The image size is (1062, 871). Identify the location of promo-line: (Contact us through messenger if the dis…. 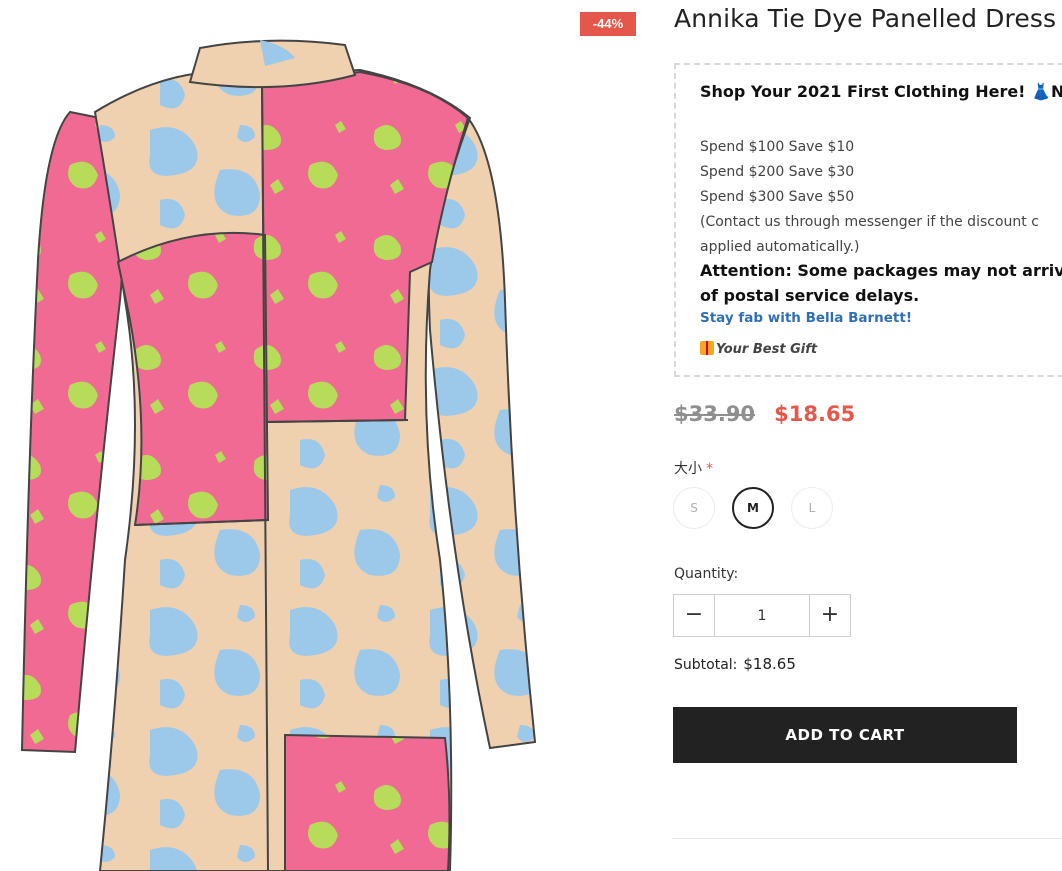
(869, 222).